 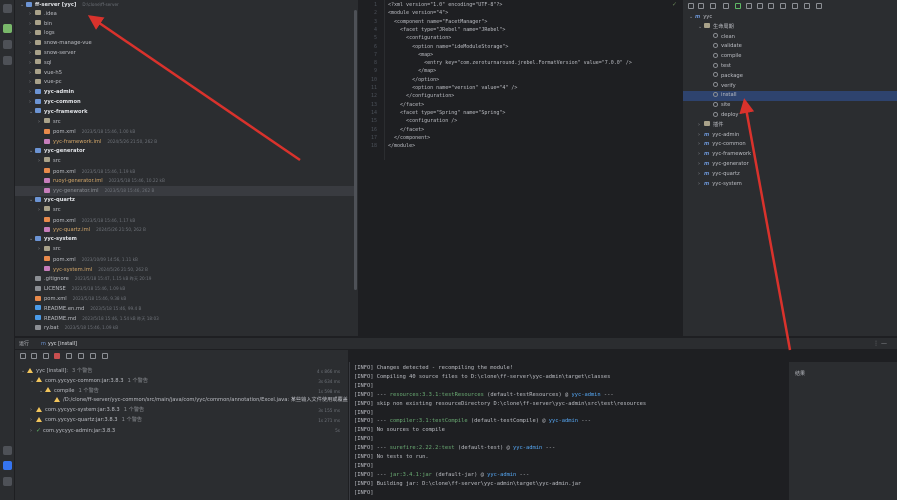 What do you see at coordinates (701, 6) in the screenshot?
I see `refresh-icon` at bounding box center [701, 6].